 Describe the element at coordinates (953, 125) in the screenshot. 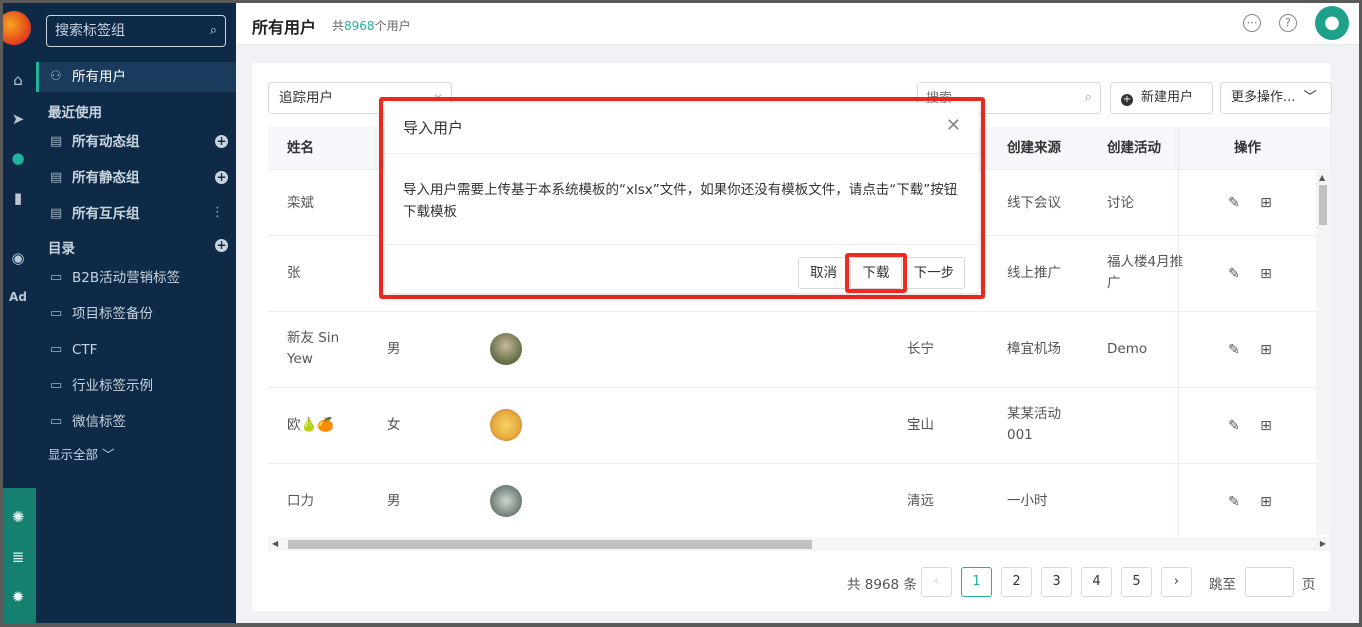

I see `close-icon: ✕` at that location.